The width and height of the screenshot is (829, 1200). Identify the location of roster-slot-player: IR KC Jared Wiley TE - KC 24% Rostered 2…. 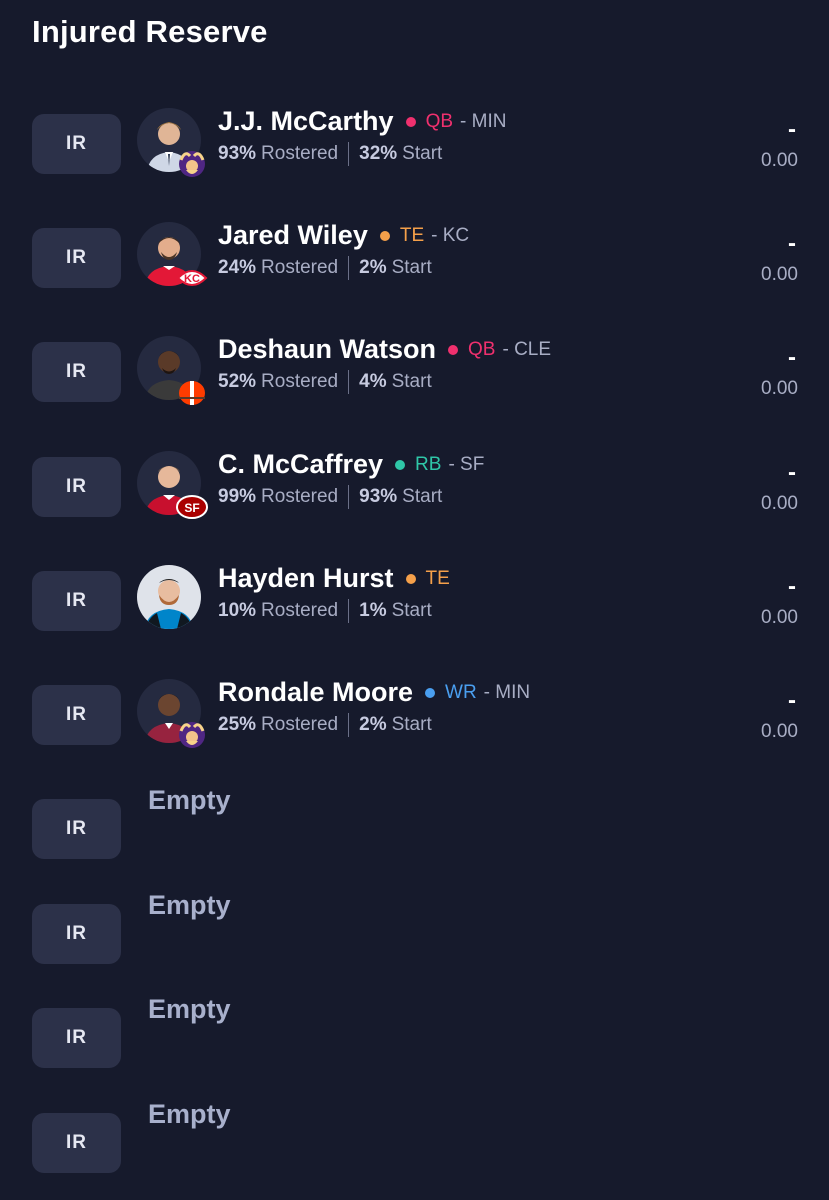
(414, 271).